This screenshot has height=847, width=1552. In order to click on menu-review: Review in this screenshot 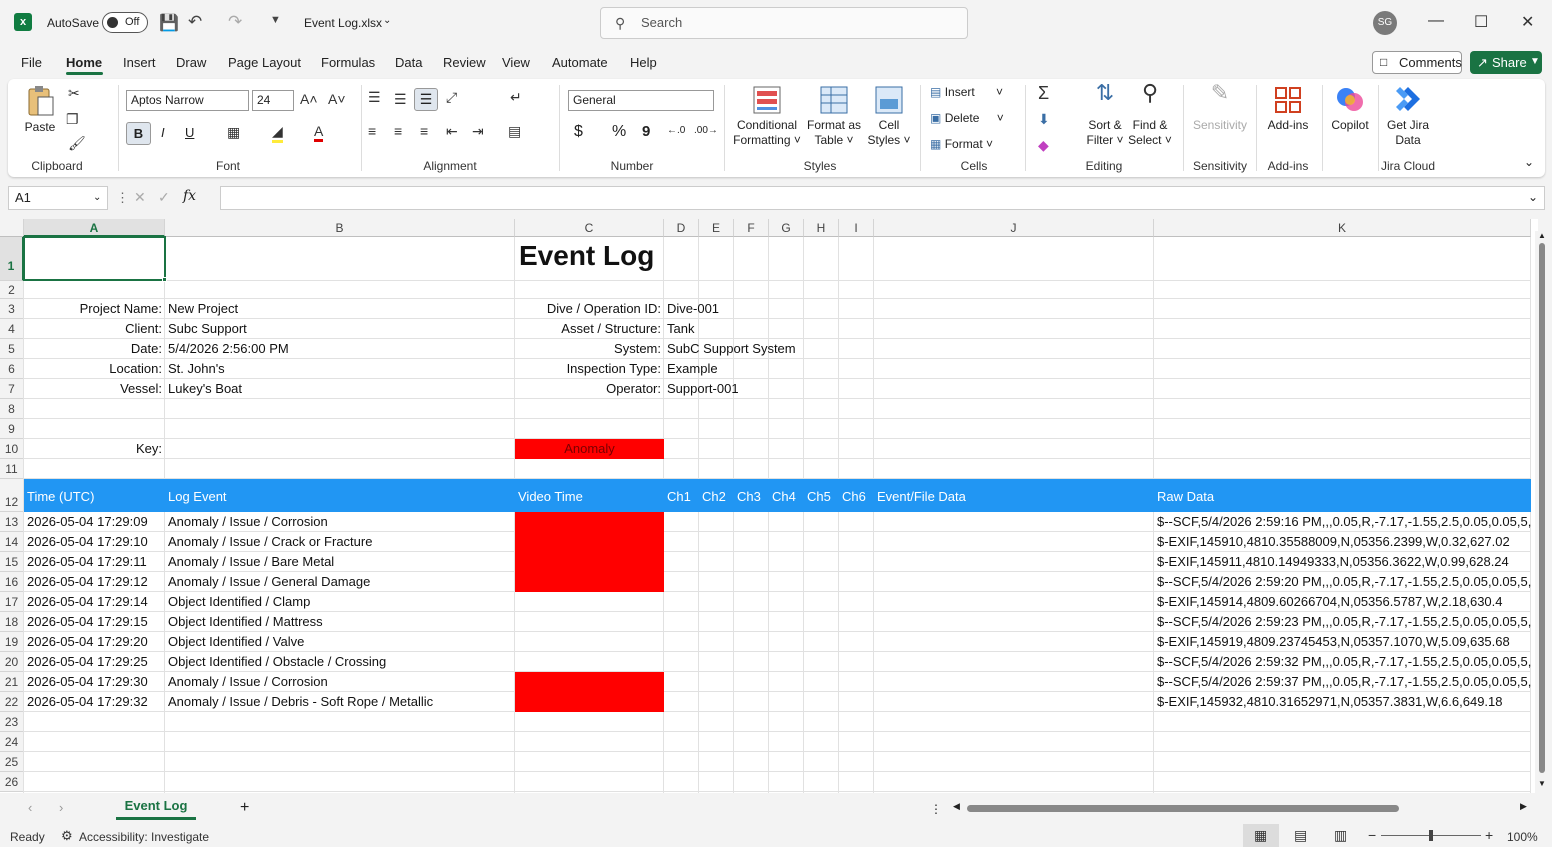, I will do `click(464, 62)`.